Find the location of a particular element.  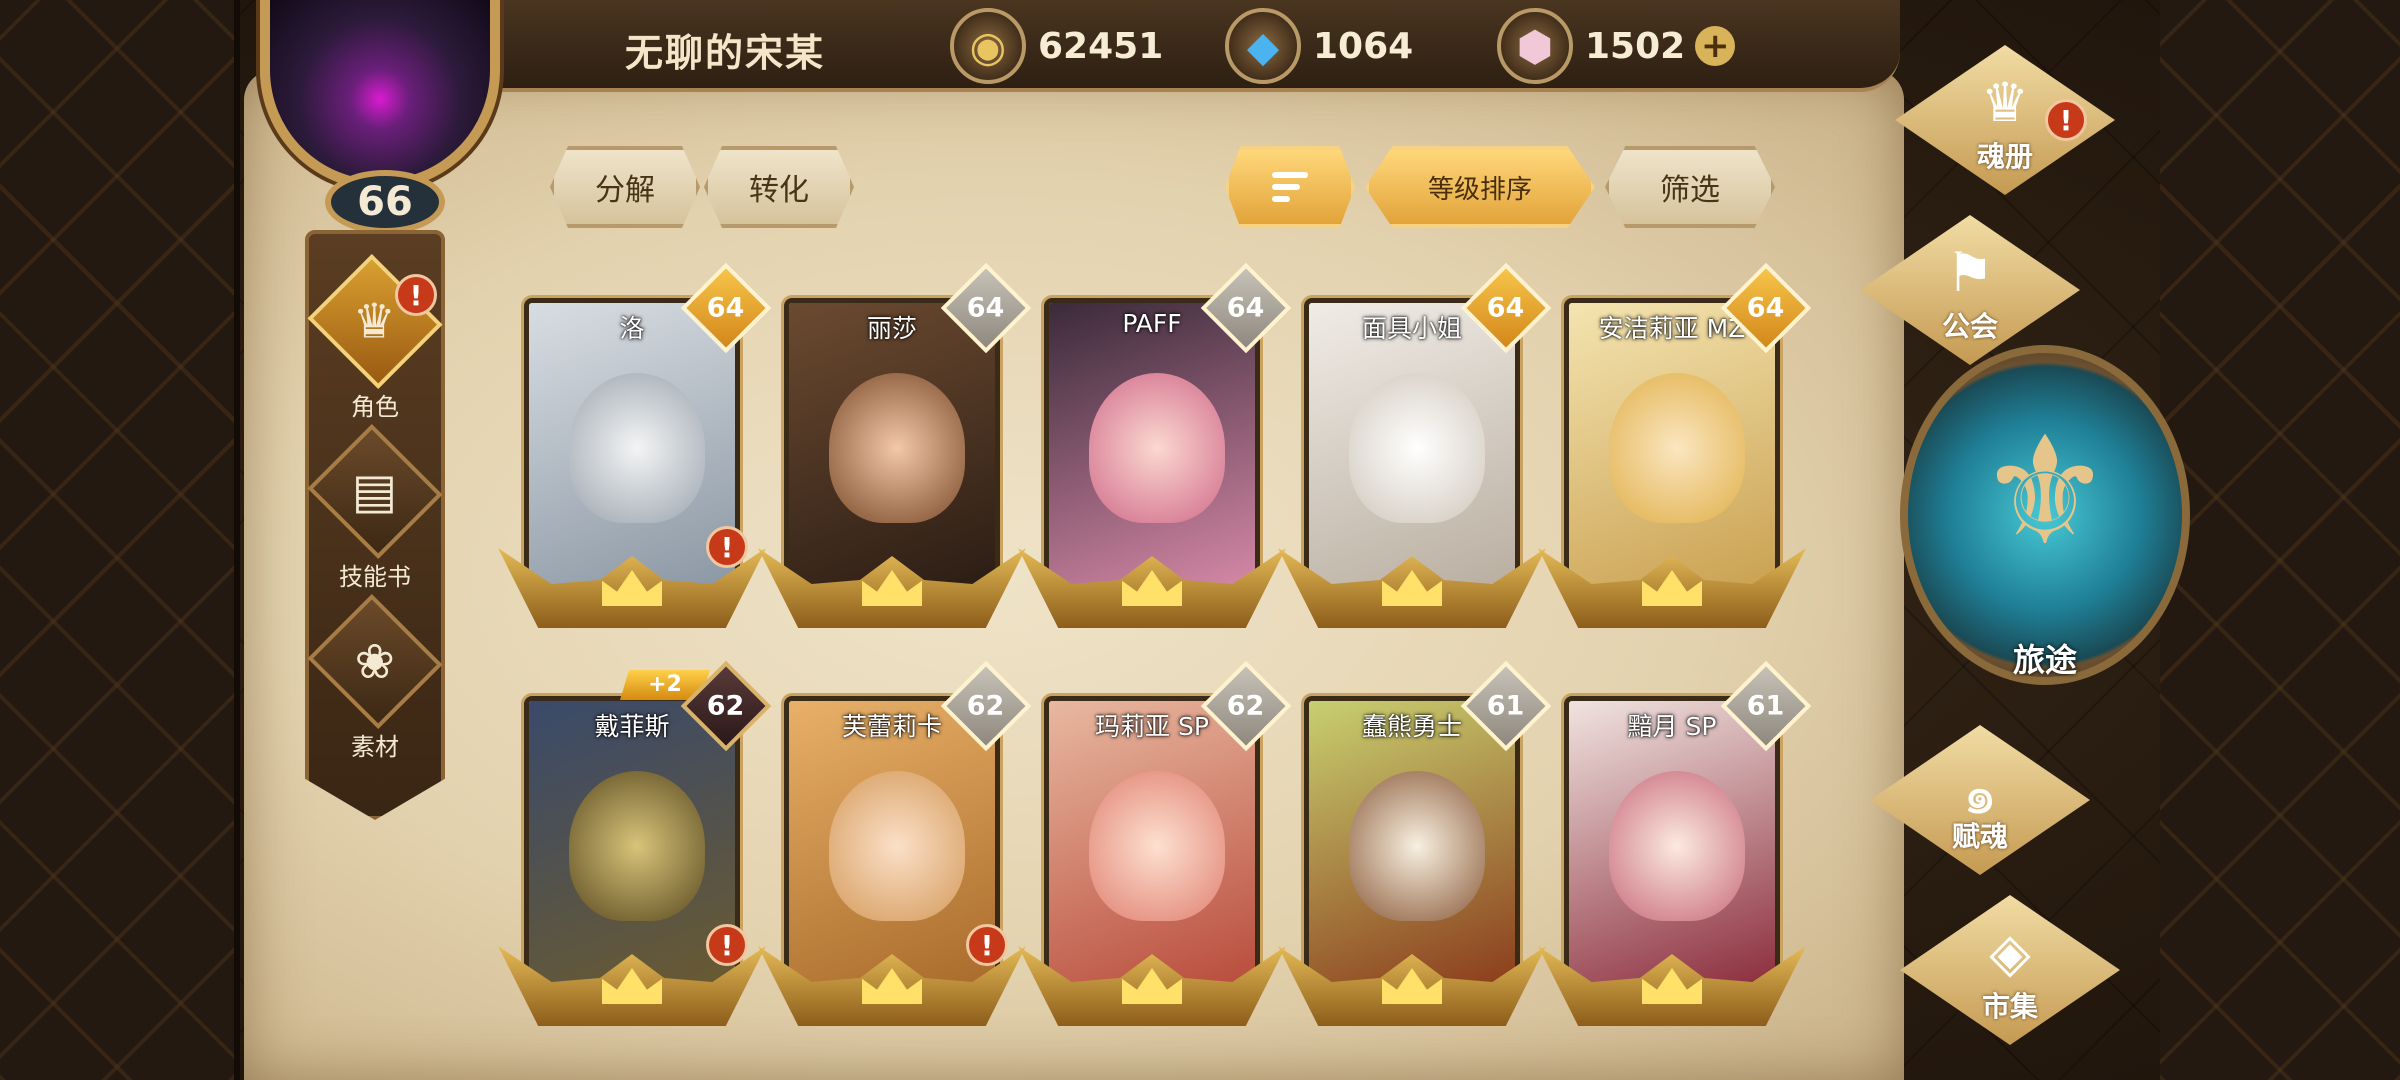

character-card: 芙蕾莉卡 62 ! is located at coordinates (895, 843).